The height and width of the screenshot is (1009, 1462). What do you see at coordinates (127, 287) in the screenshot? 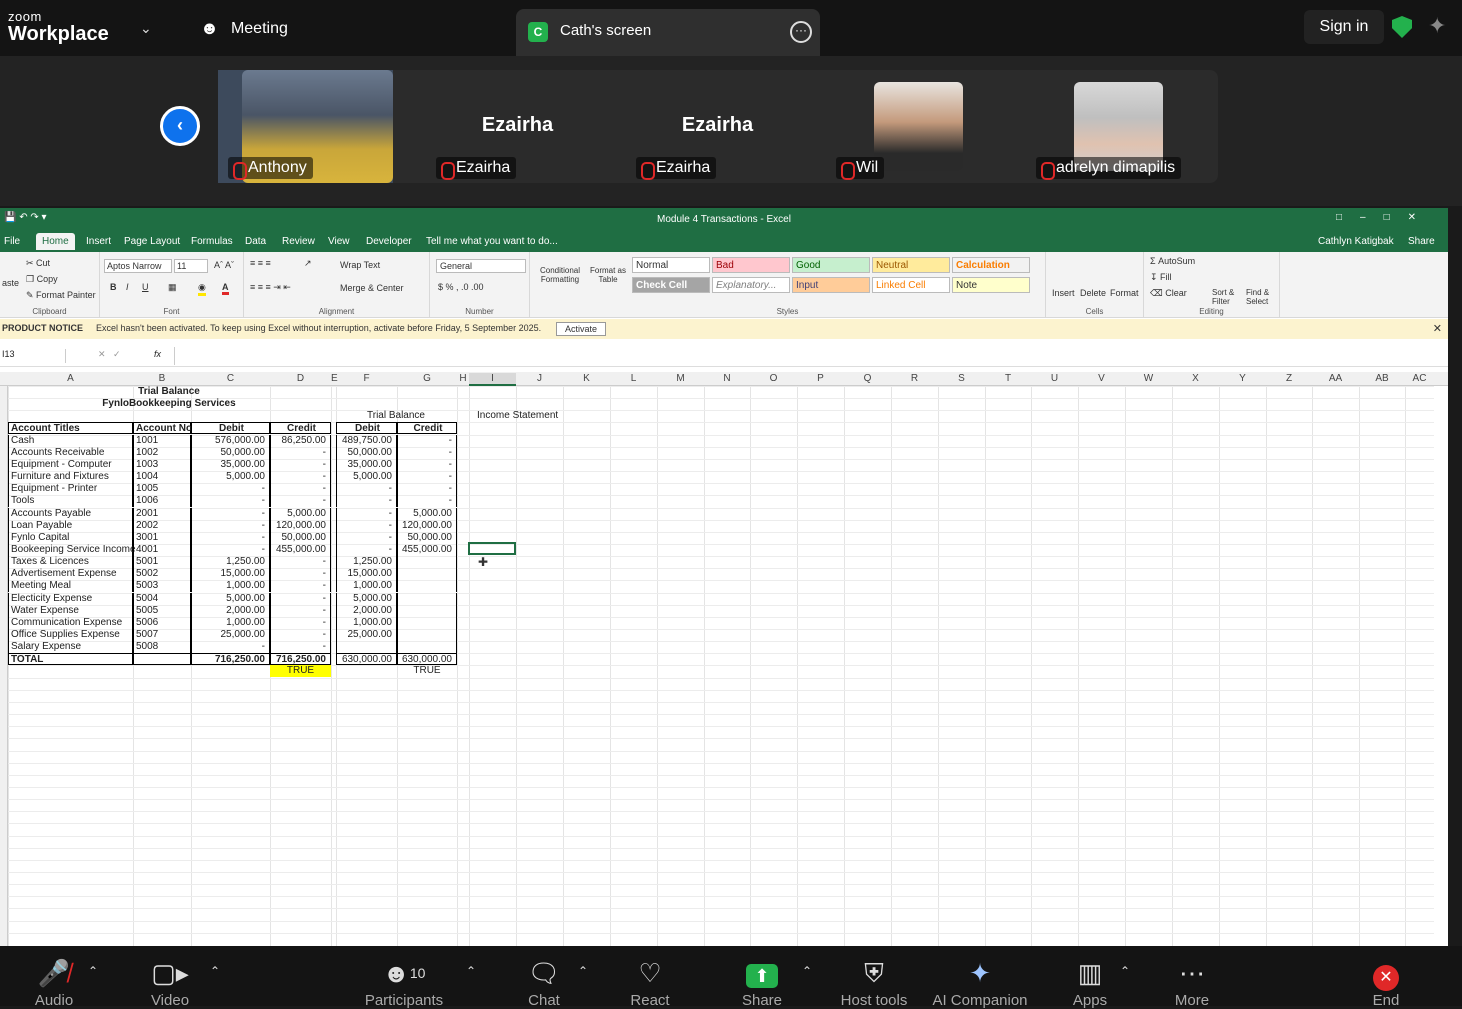
I see `italic-icon: I` at bounding box center [127, 287].